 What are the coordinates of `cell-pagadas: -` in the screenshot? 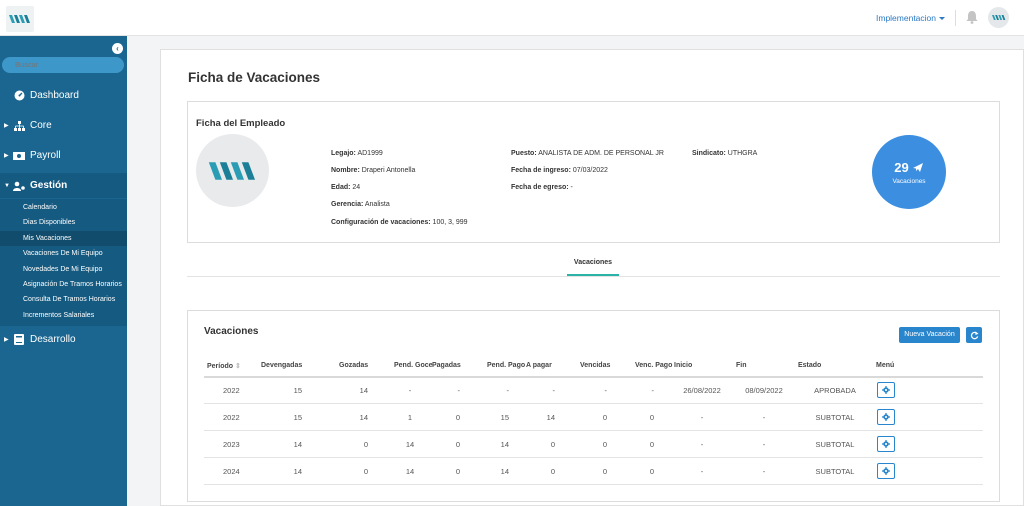 It's located at (459, 390).